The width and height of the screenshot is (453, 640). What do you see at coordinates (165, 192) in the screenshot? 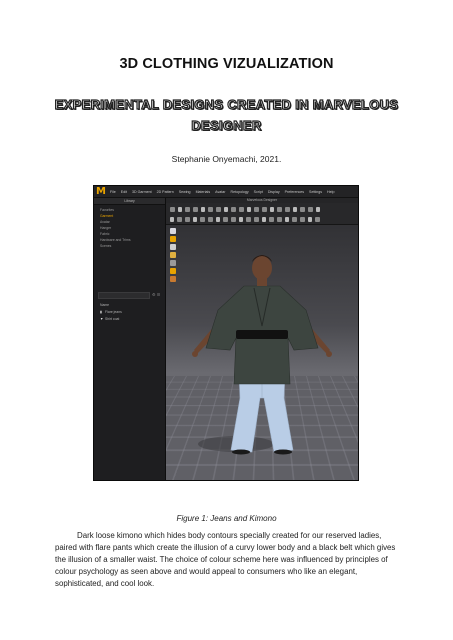
I see `menu-item: 2D Pattern` at bounding box center [165, 192].